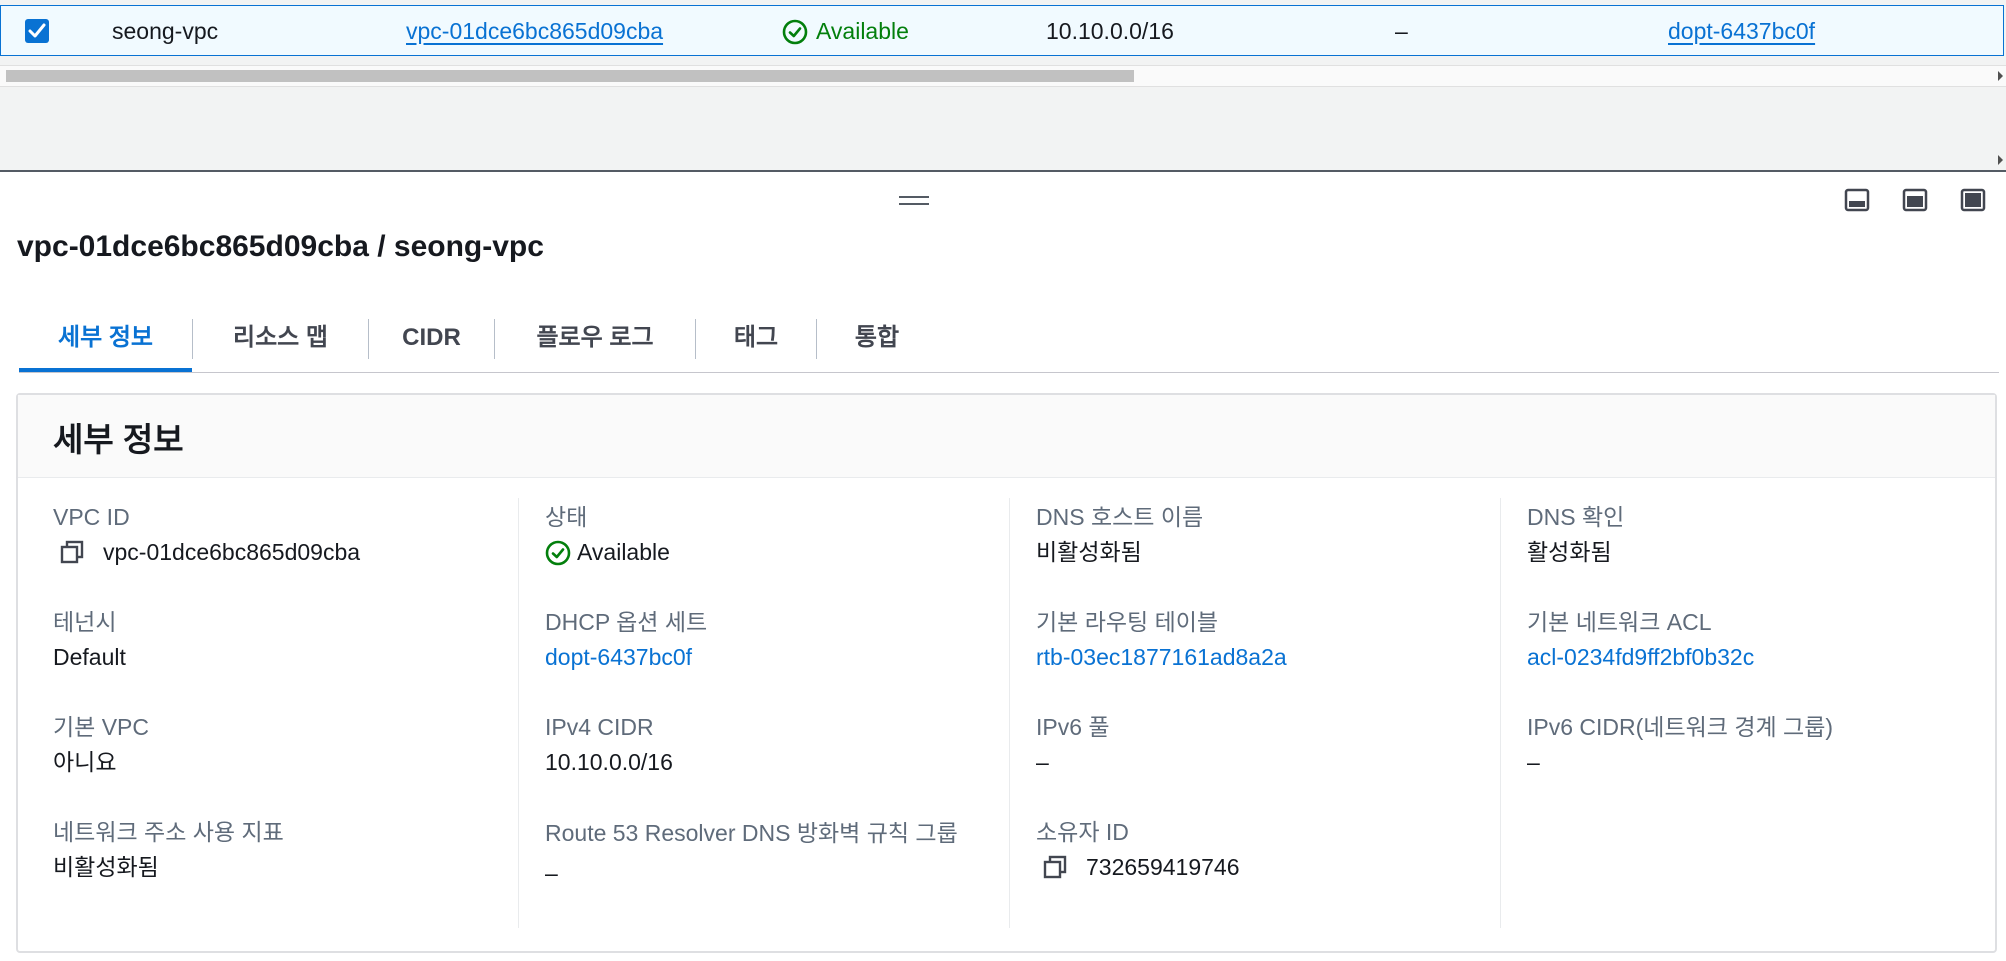  Describe the element at coordinates (1680, 727) in the screenshot. I see `kv-label: IPv6 CIDR(네트워크 경계 그룹)` at that location.